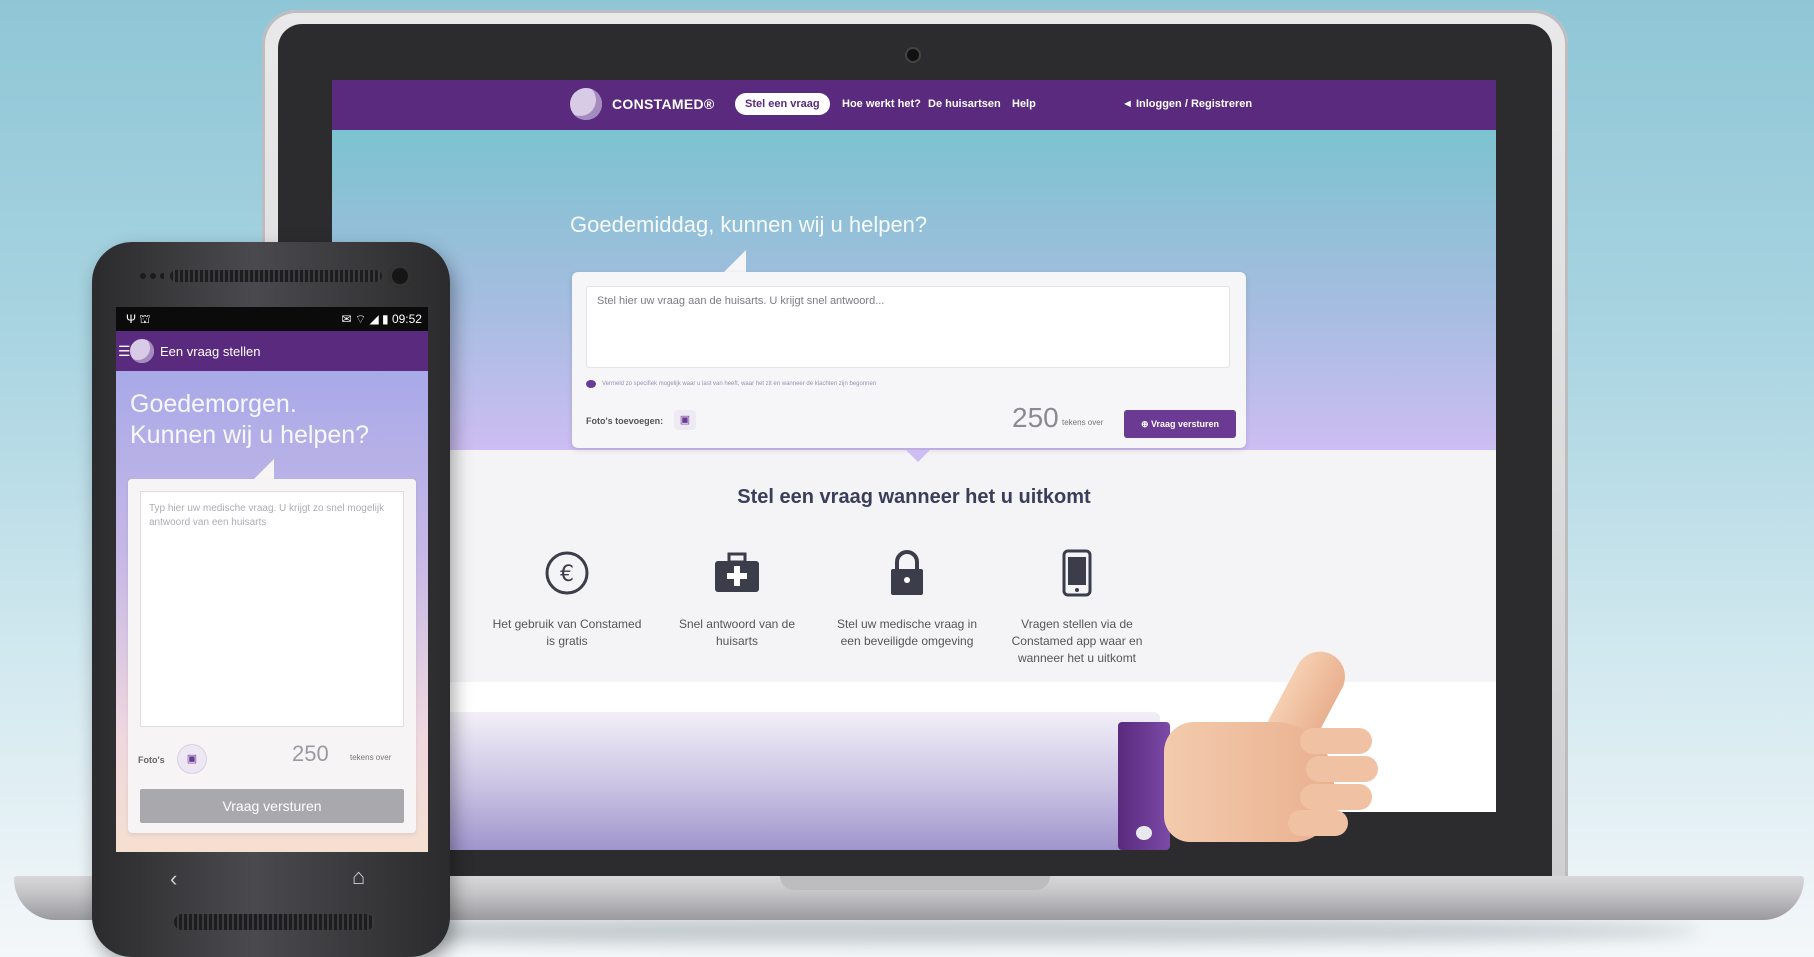 This screenshot has height=957, width=1814. What do you see at coordinates (1144, 833) in the screenshot?
I see `cuff-button` at bounding box center [1144, 833].